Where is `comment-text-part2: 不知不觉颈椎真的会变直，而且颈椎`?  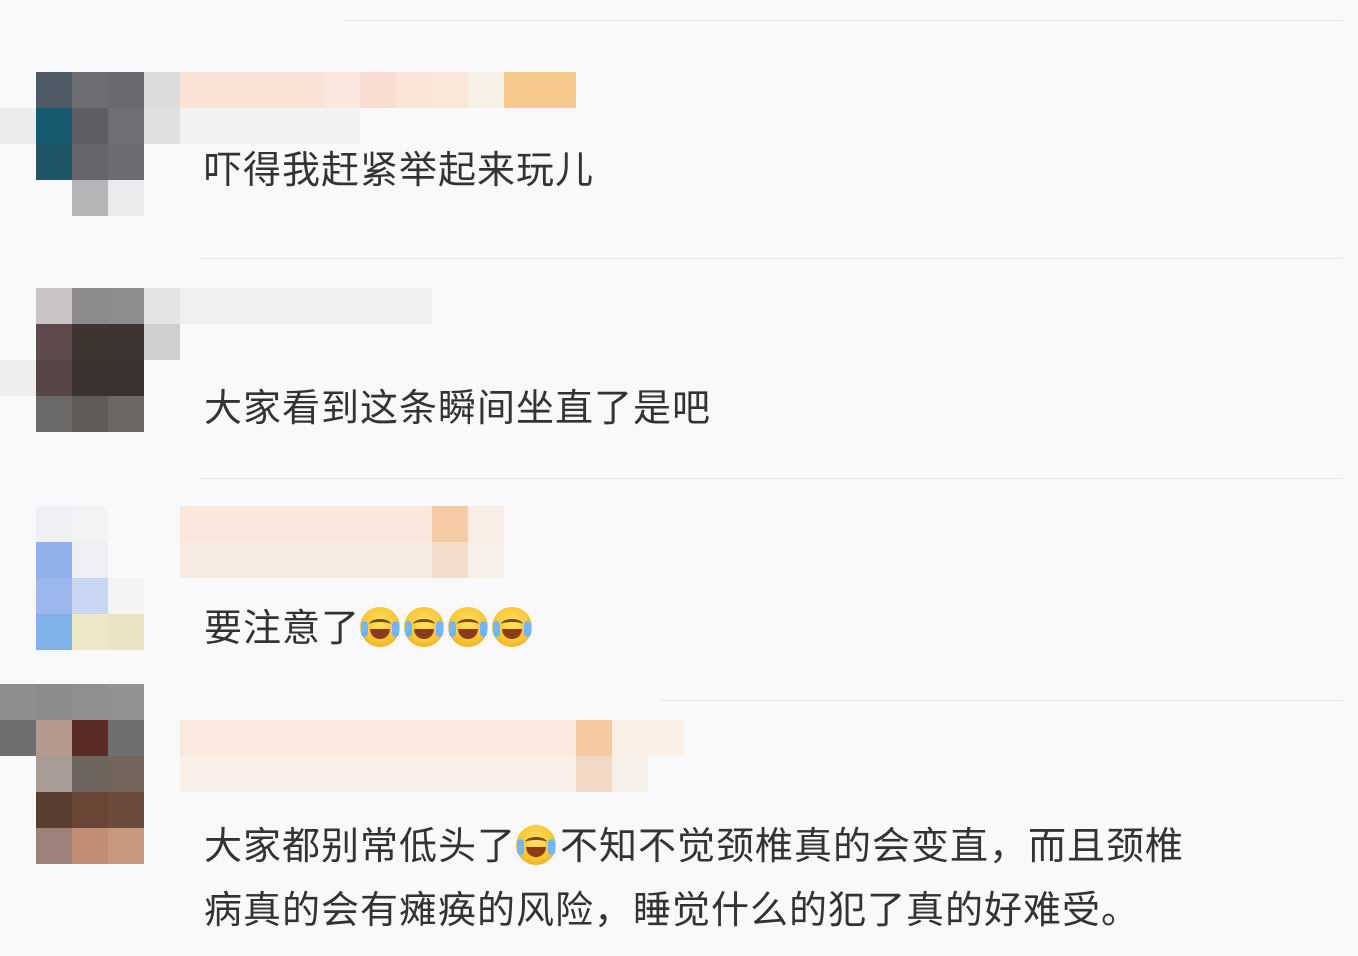
comment-text-part2: 不知不觉颈椎真的会变直，而且颈椎 is located at coordinates (872, 846).